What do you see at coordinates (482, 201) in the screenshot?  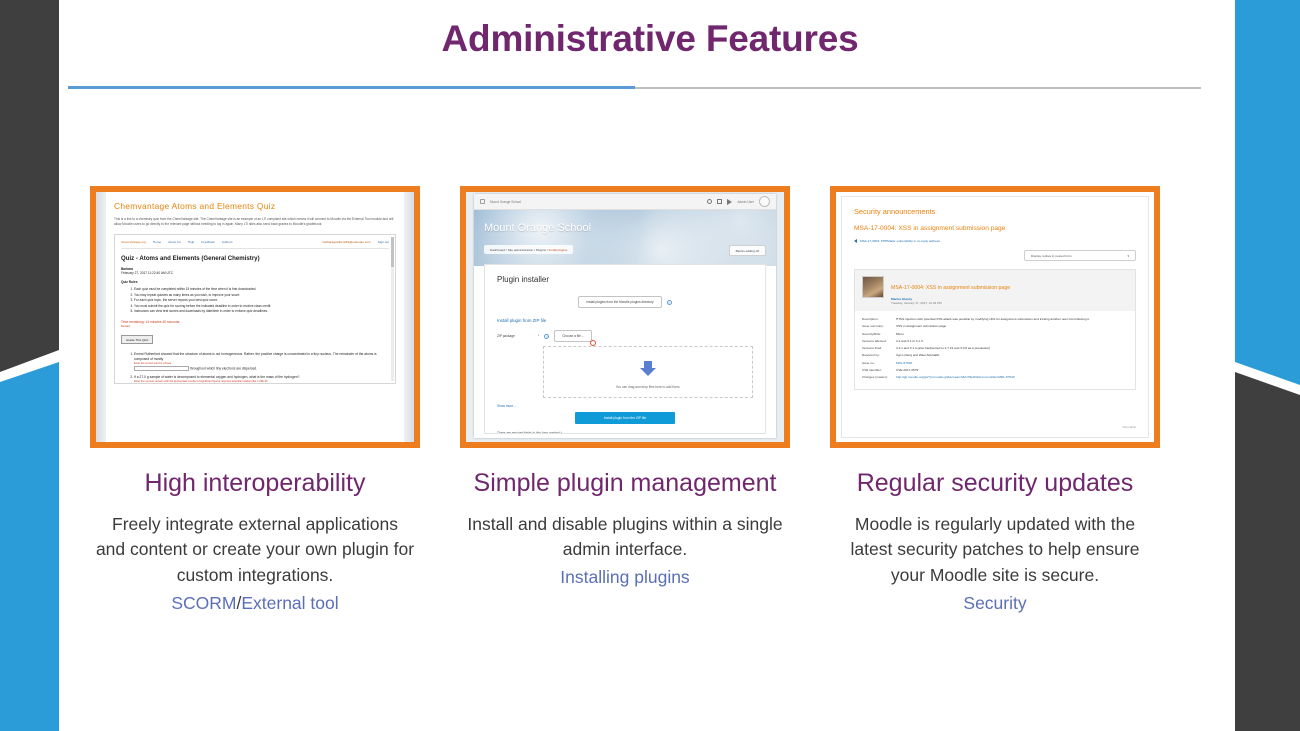 I see `menu-icon` at bounding box center [482, 201].